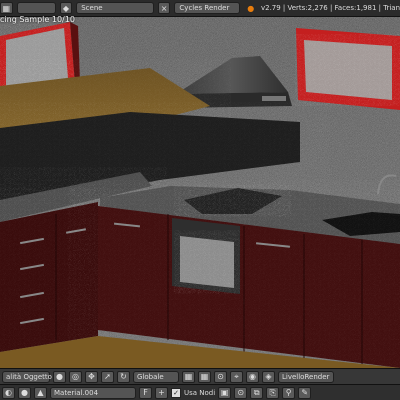 The height and width of the screenshot is (400, 400). Describe the element at coordinates (236, 376) in the screenshot. I see `snap-target-icon: ⌖` at that location.